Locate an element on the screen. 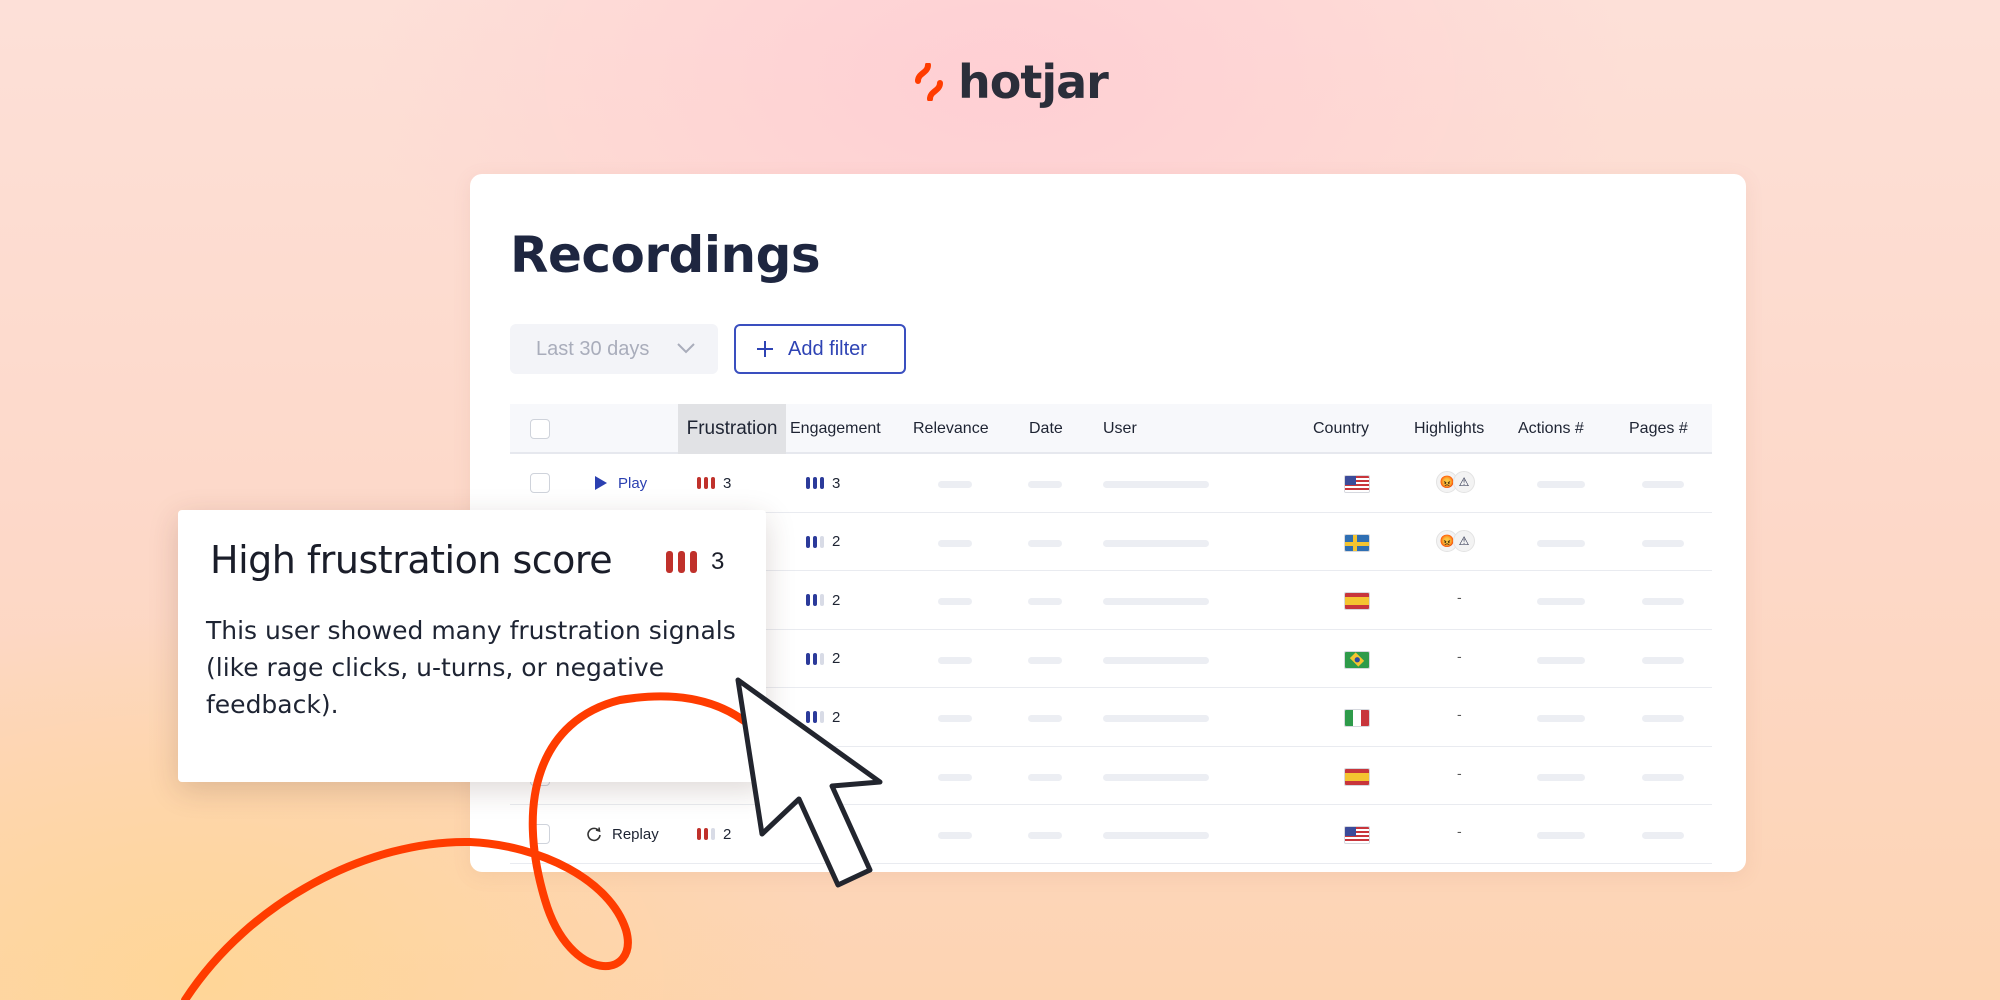 The width and height of the screenshot is (2000, 1000). decorative-overlay is located at coordinates (532, 838).